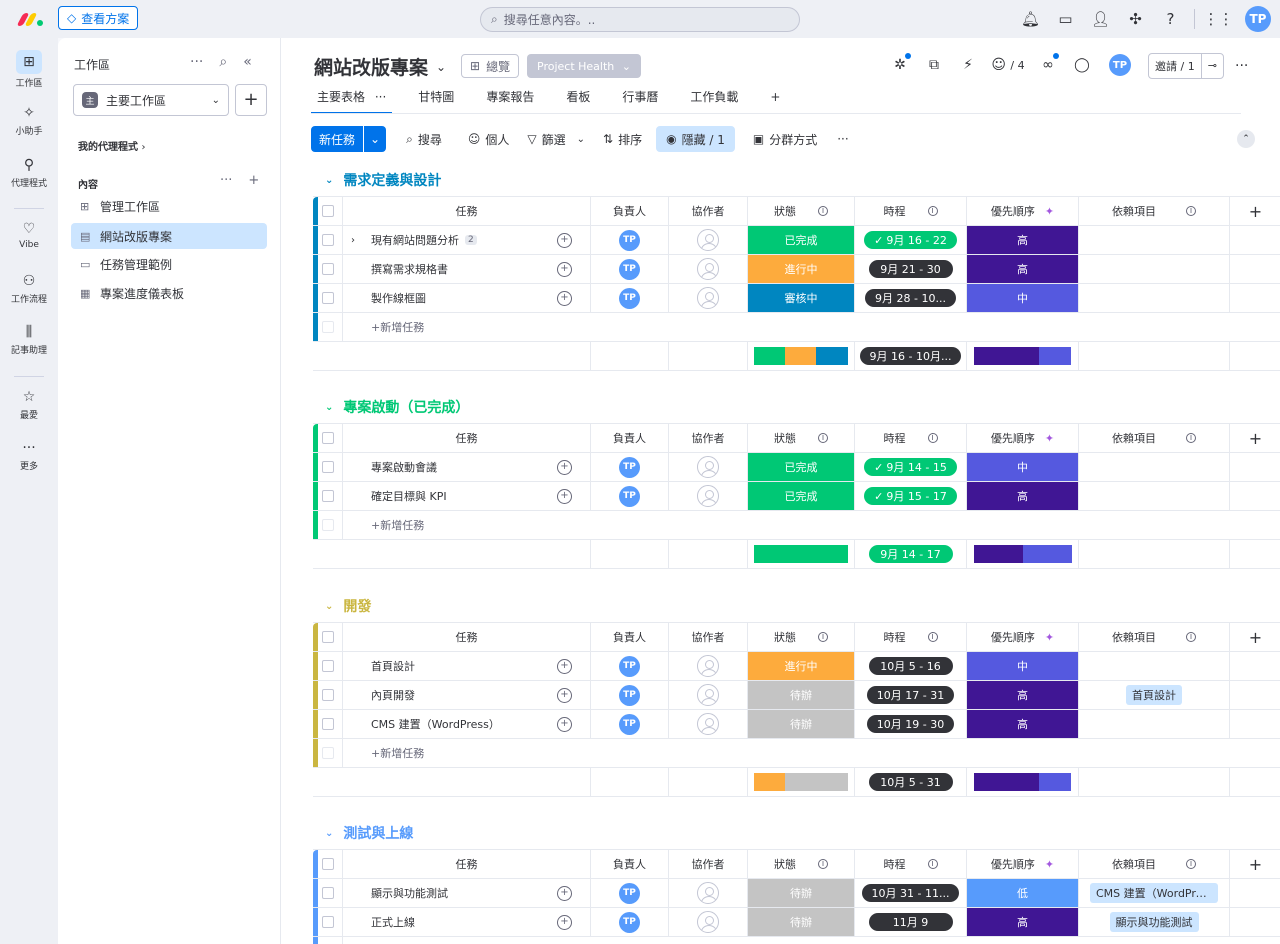  I want to click on filter-button: ▽ 篩選 ⌄, so click(556, 139).